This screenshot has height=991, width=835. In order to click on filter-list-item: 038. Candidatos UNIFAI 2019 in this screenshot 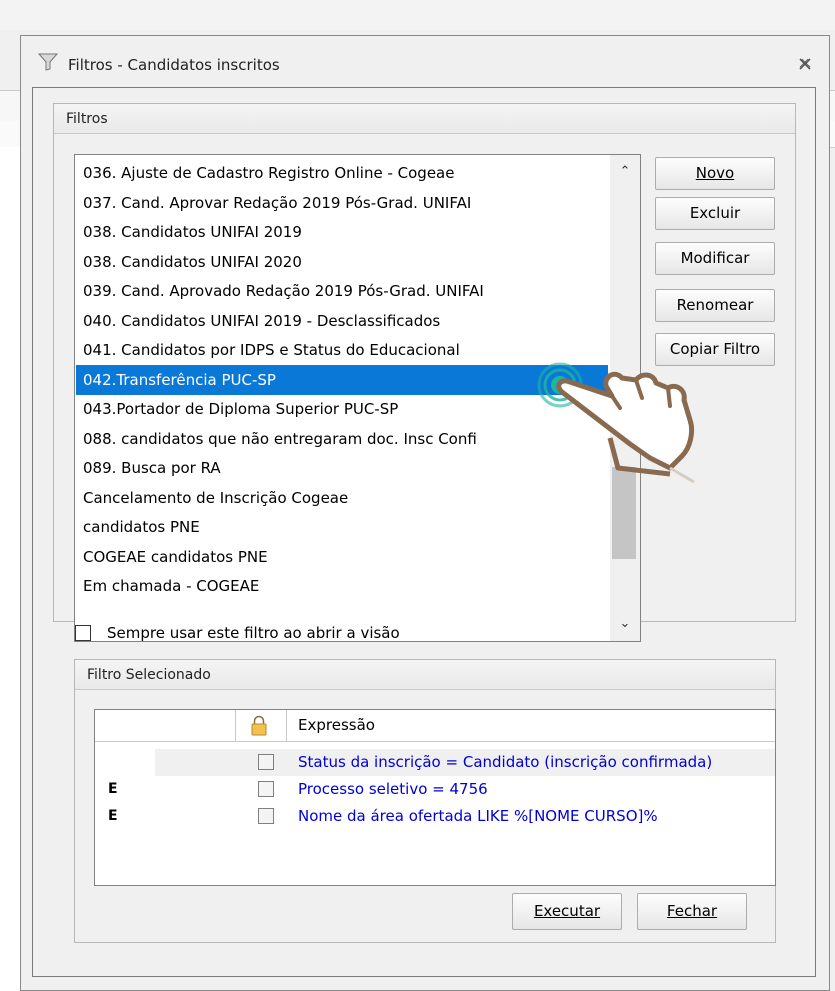, I will do `click(342, 232)`.